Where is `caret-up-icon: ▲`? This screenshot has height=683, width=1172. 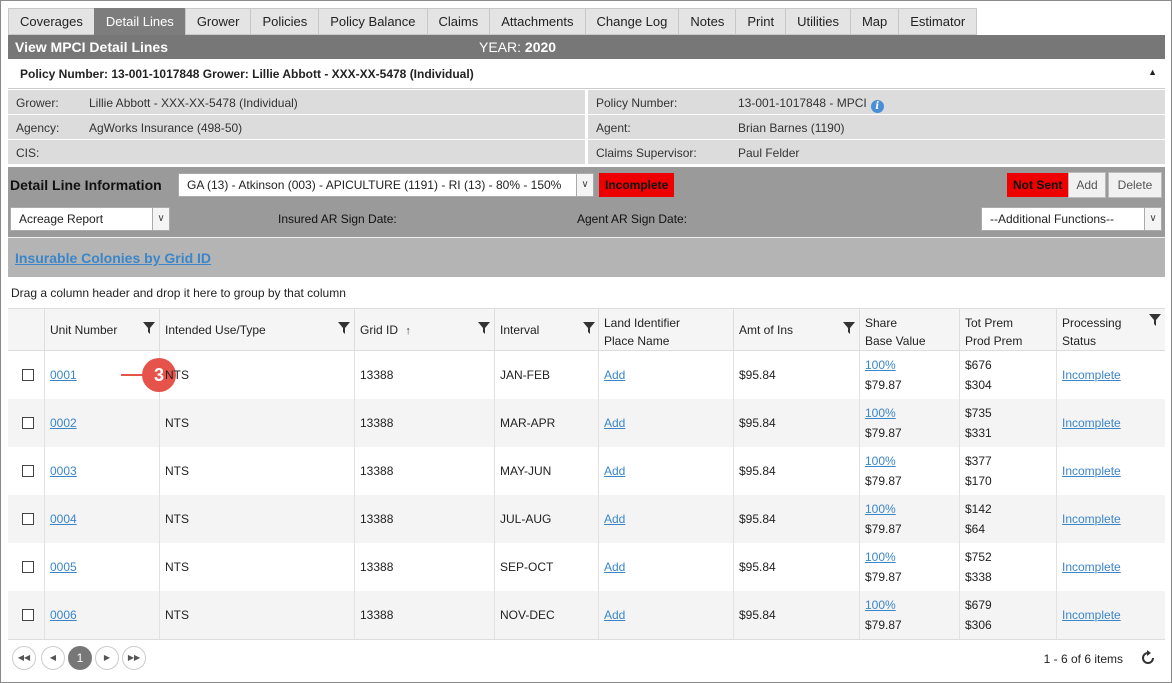
caret-up-icon: ▲ is located at coordinates (1152, 72).